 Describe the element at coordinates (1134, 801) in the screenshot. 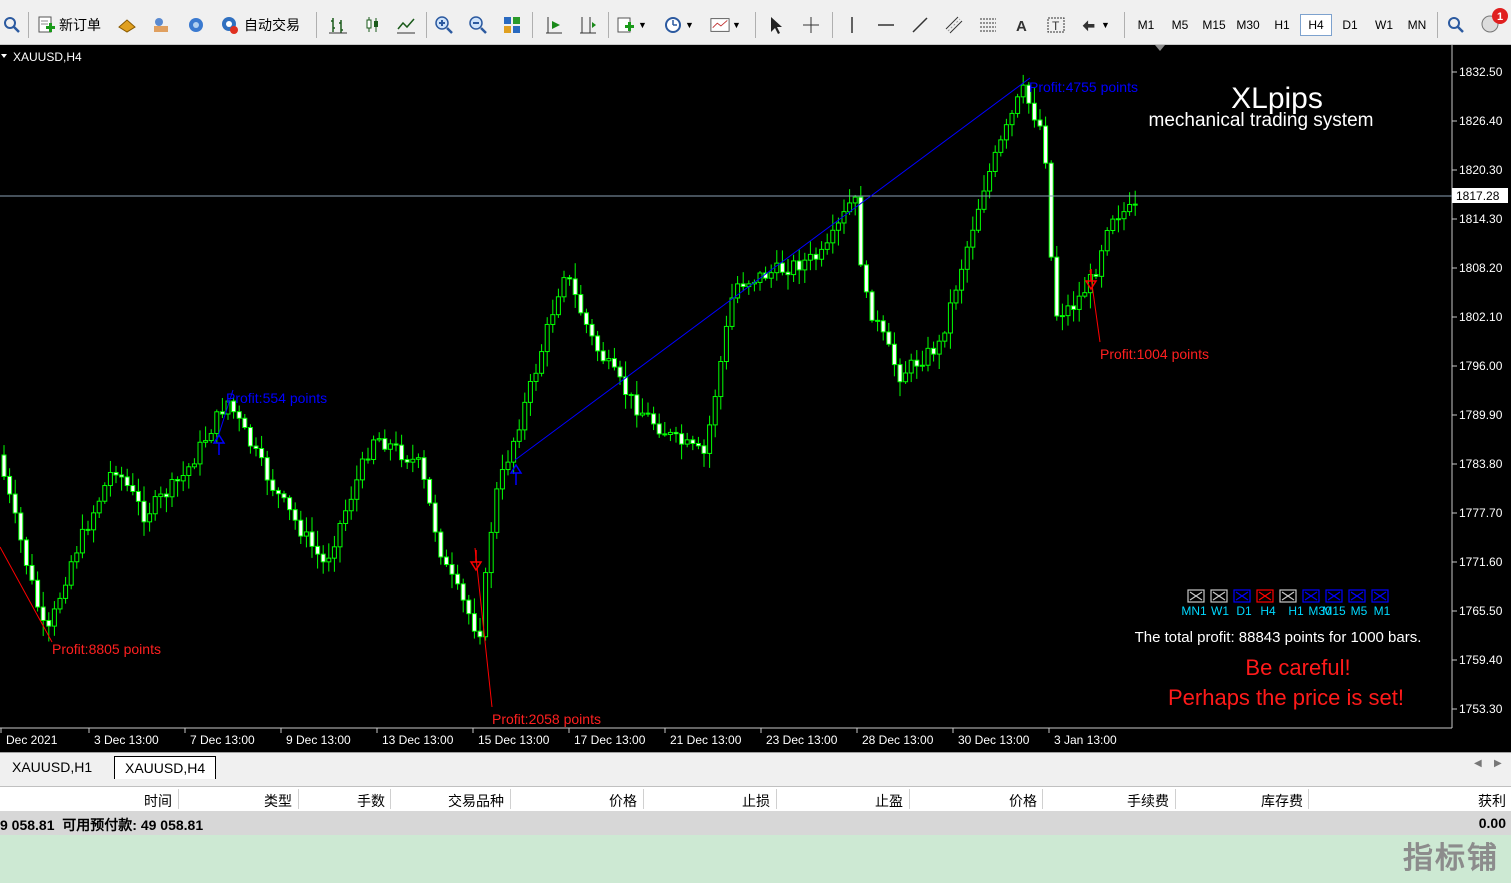

I see `col-commission: 手续费` at that location.